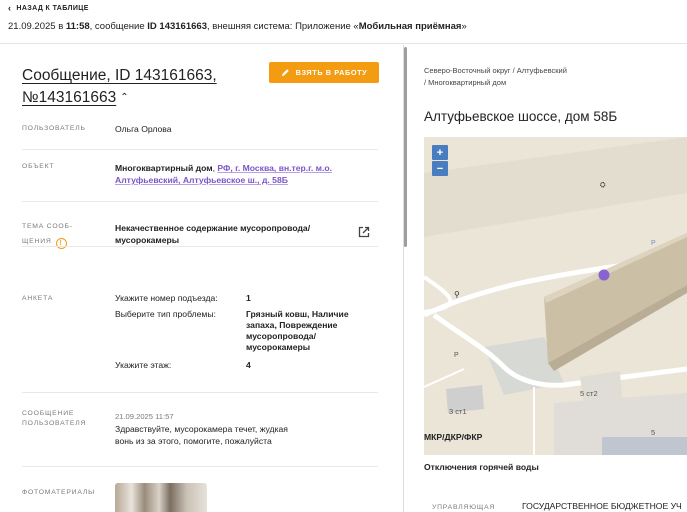 This screenshot has width=687, height=512. Describe the element at coordinates (37, 241) in the screenshot. I see `topic-label-2: ЩЕНИЯ` at that location.